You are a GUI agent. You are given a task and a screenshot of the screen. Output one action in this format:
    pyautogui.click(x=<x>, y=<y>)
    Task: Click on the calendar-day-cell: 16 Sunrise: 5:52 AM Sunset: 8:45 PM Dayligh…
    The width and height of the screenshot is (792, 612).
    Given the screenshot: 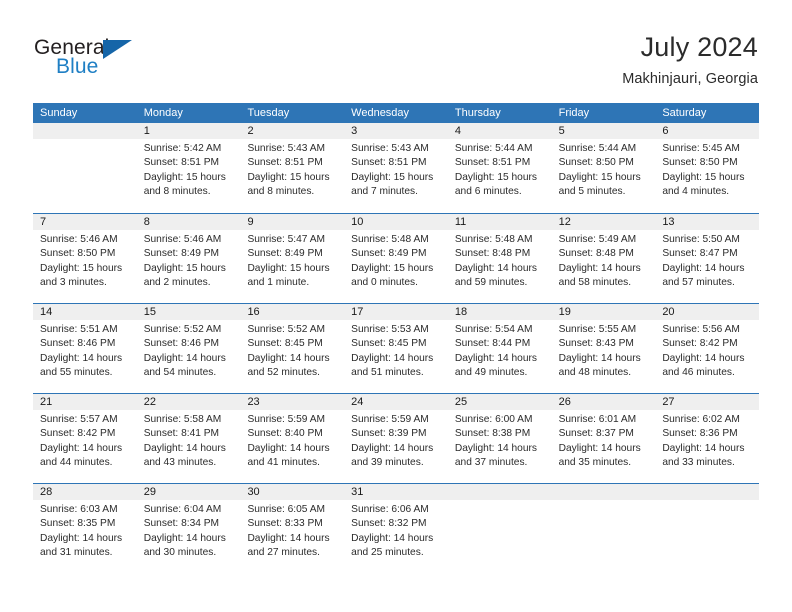 What is the action you would take?
    pyautogui.click(x=292, y=349)
    